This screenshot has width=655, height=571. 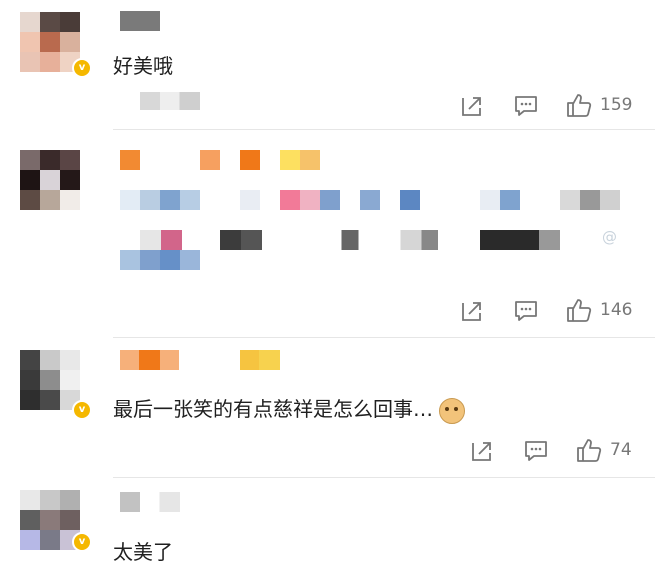 What do you see at coordinates (599, 310) in the screenshot?
I see `like-button: 146` at bounding box center [599, 310].